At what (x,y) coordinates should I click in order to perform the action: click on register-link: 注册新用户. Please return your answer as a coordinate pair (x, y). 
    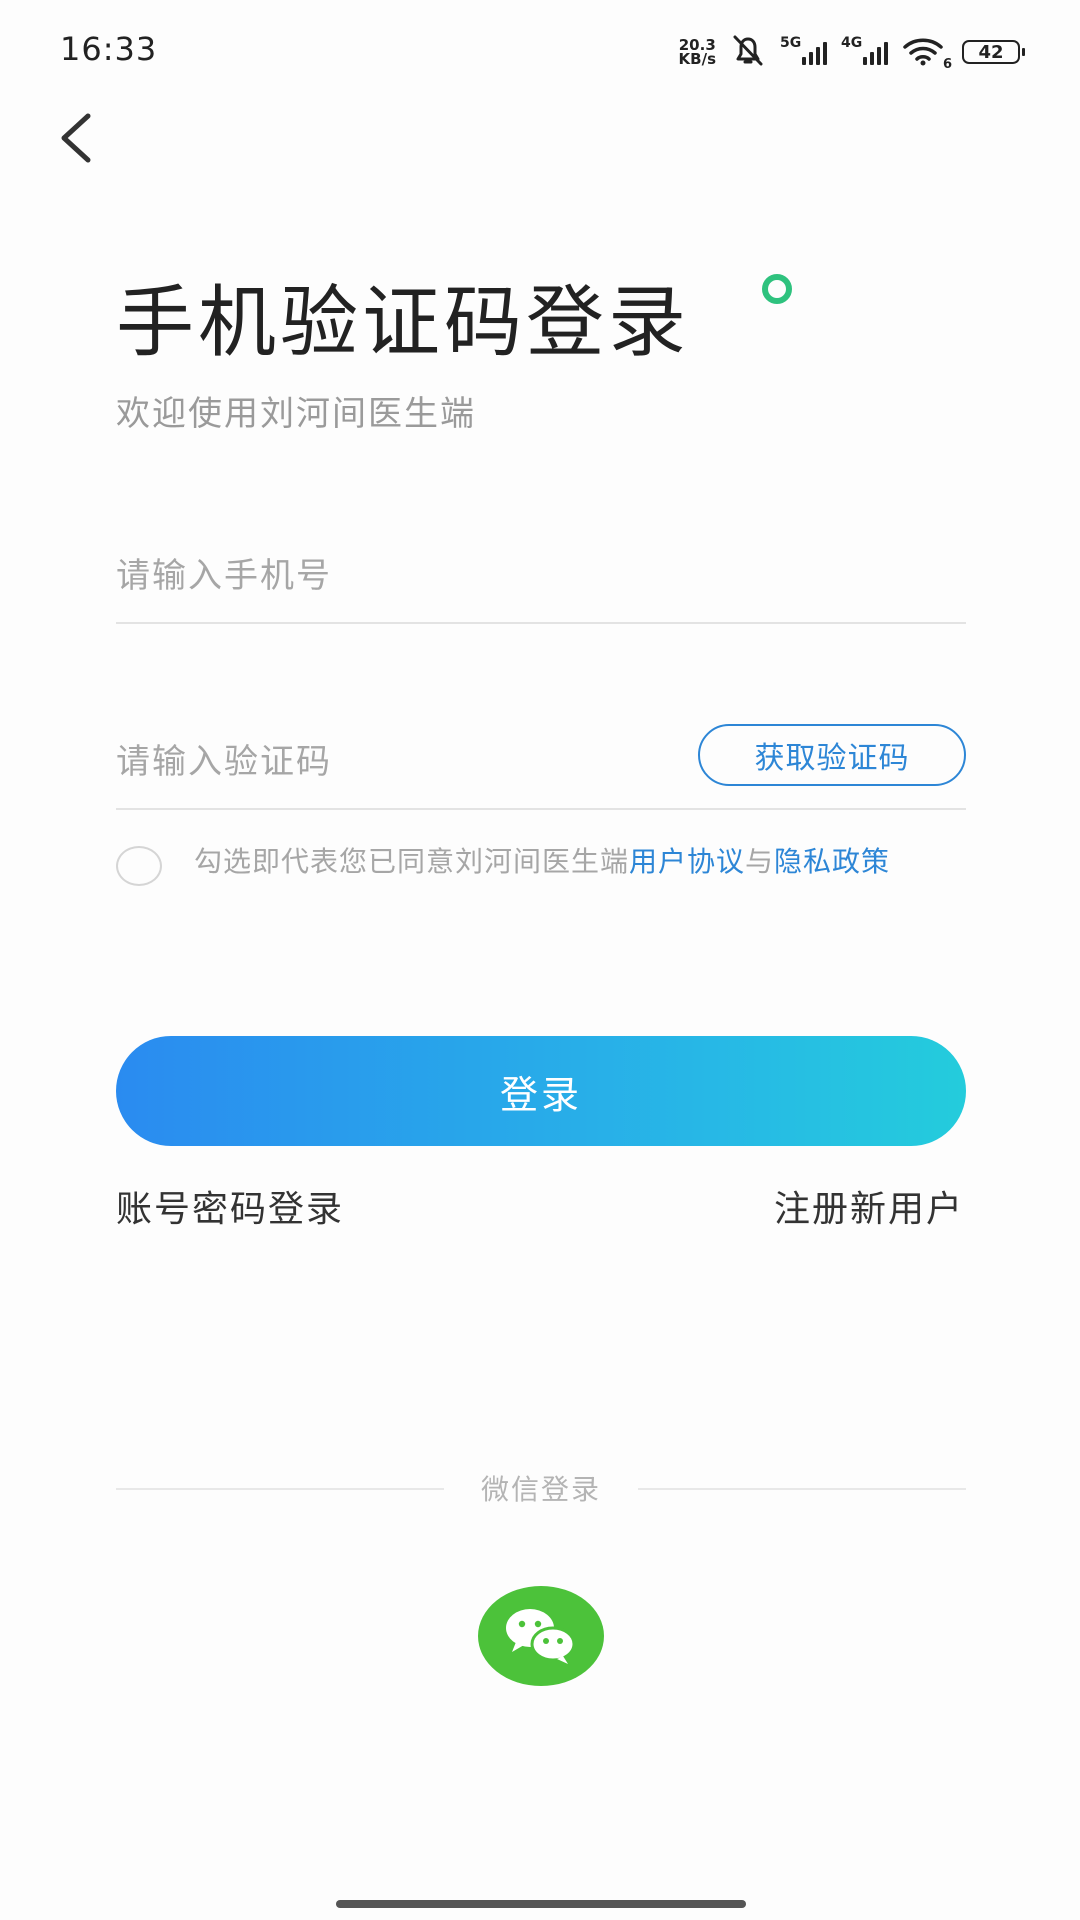
    Looking at the image, I should click on (869, 1206).